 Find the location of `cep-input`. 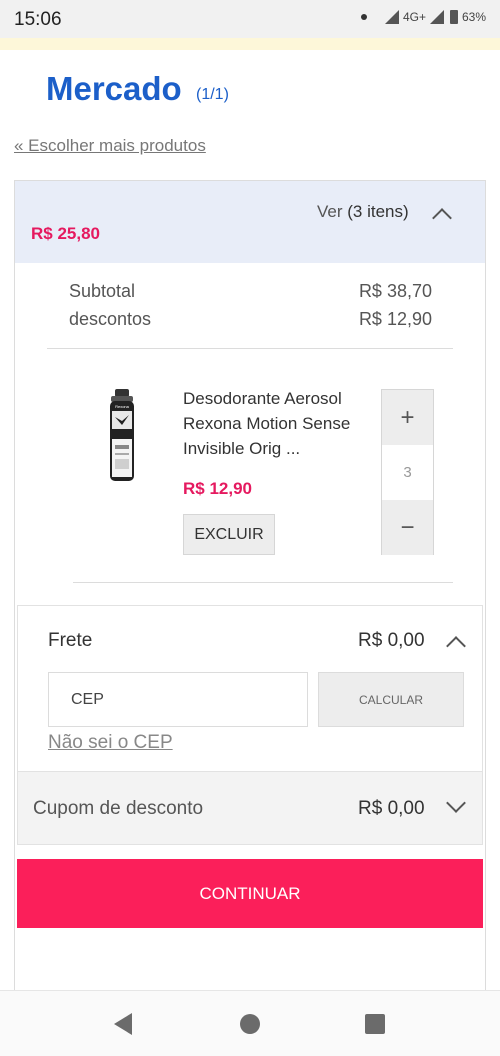

cep-input is located at coordinates (178, 699).